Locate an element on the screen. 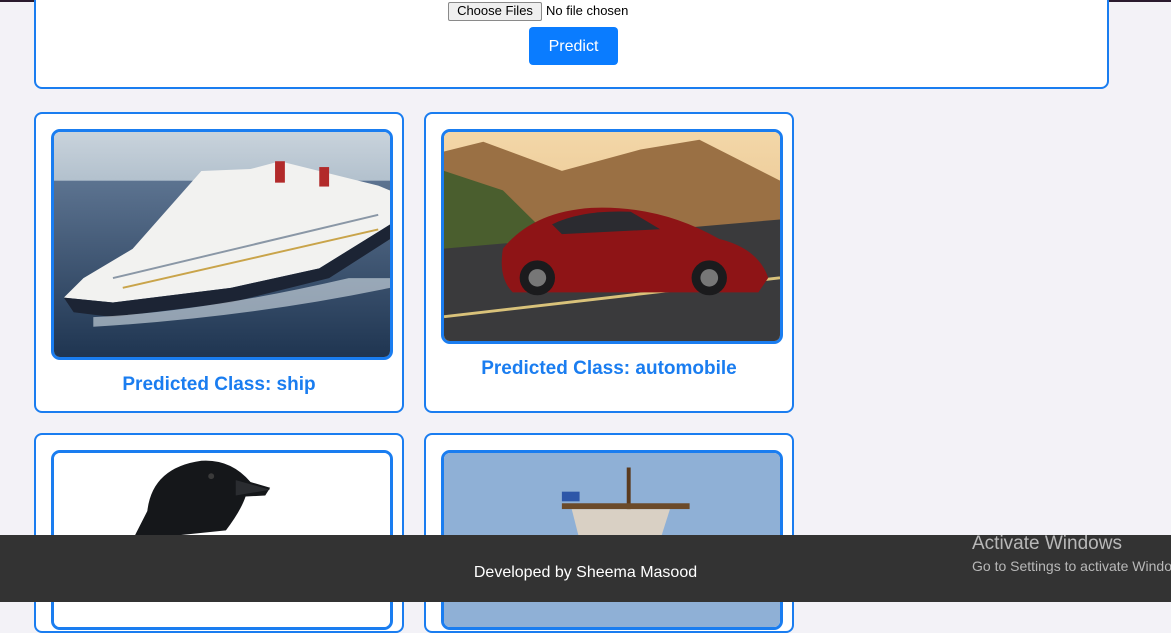 This screenshot has width=1171, height=633. upload-form-card: Choose Files No file chosen Predict is located at coordinates (571, 44).